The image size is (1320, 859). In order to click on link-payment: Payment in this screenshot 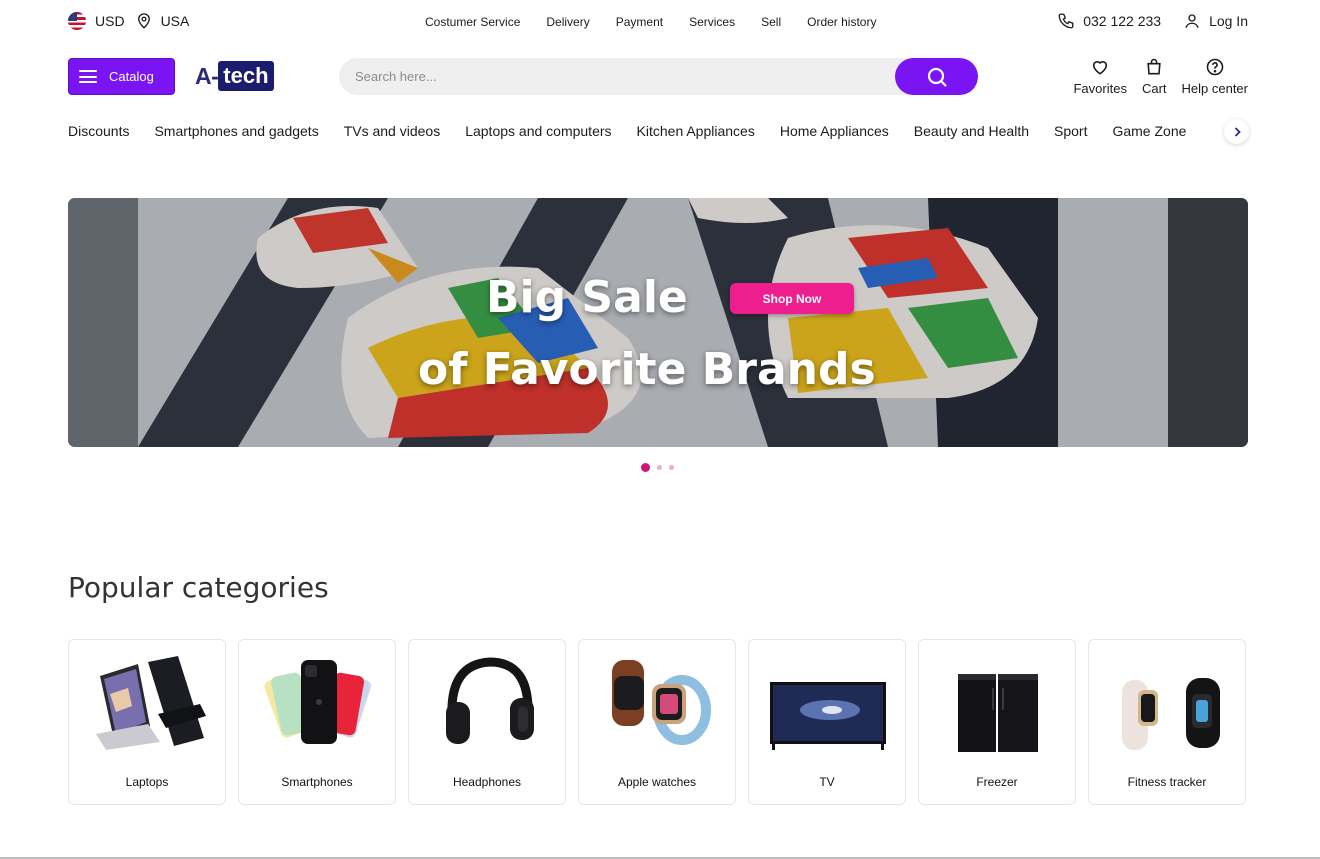, I will do `click(639, 22)`.